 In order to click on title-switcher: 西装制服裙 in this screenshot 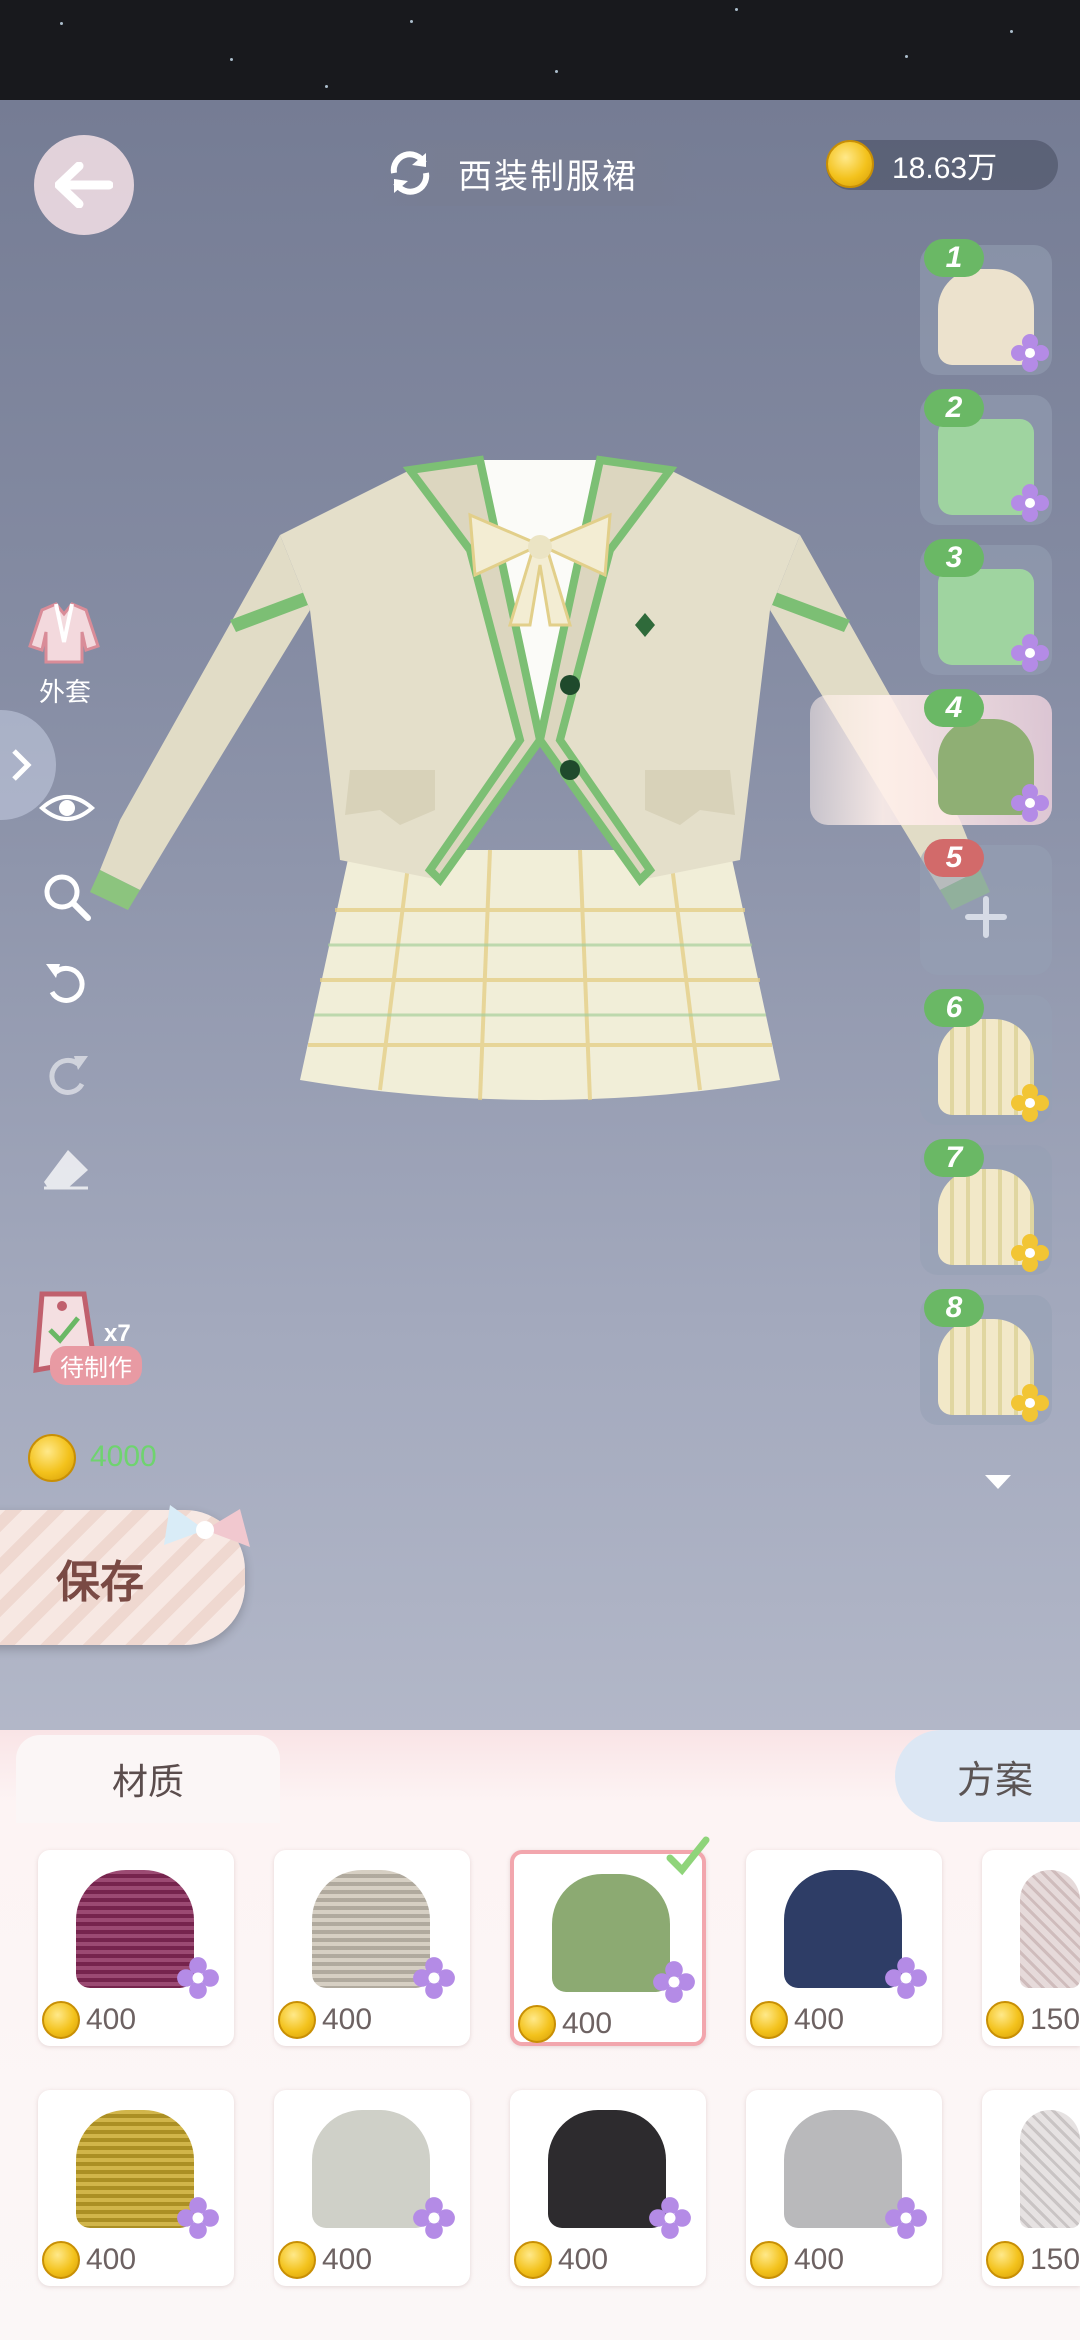, I will do `click(535, 173)`.